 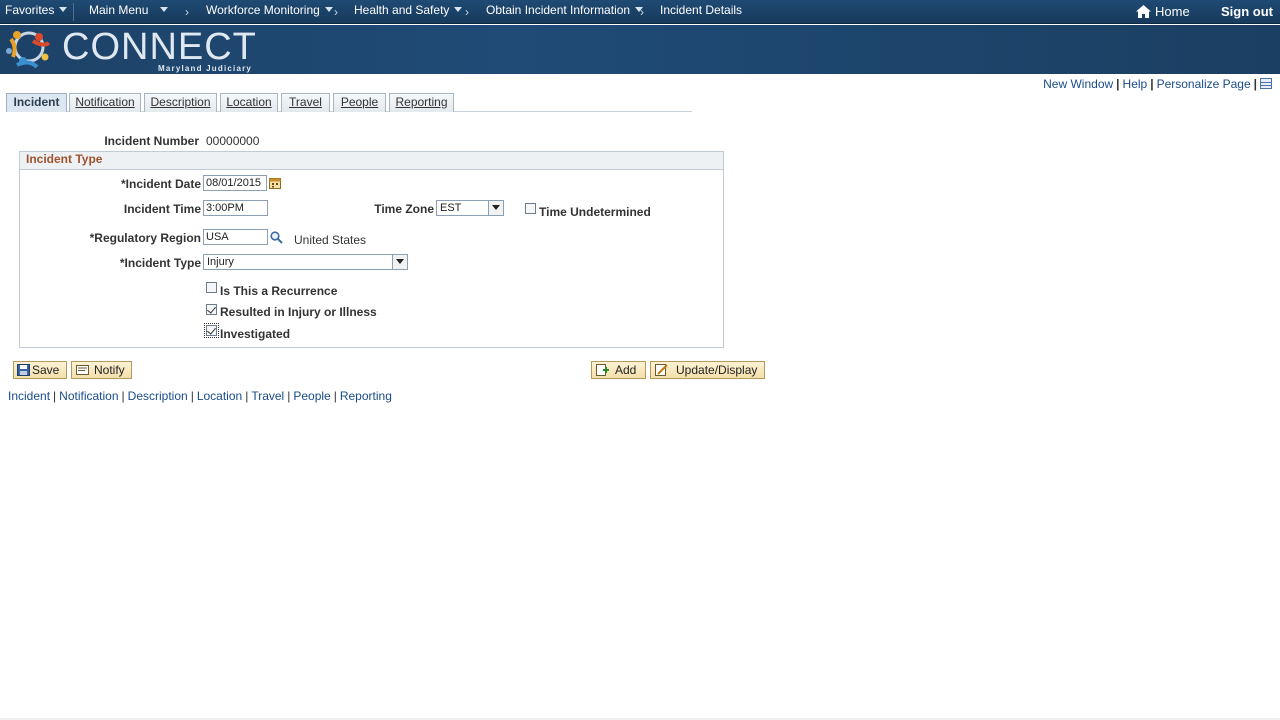 I want to click on tab-travel: Travel, so click(x=305, y=102).